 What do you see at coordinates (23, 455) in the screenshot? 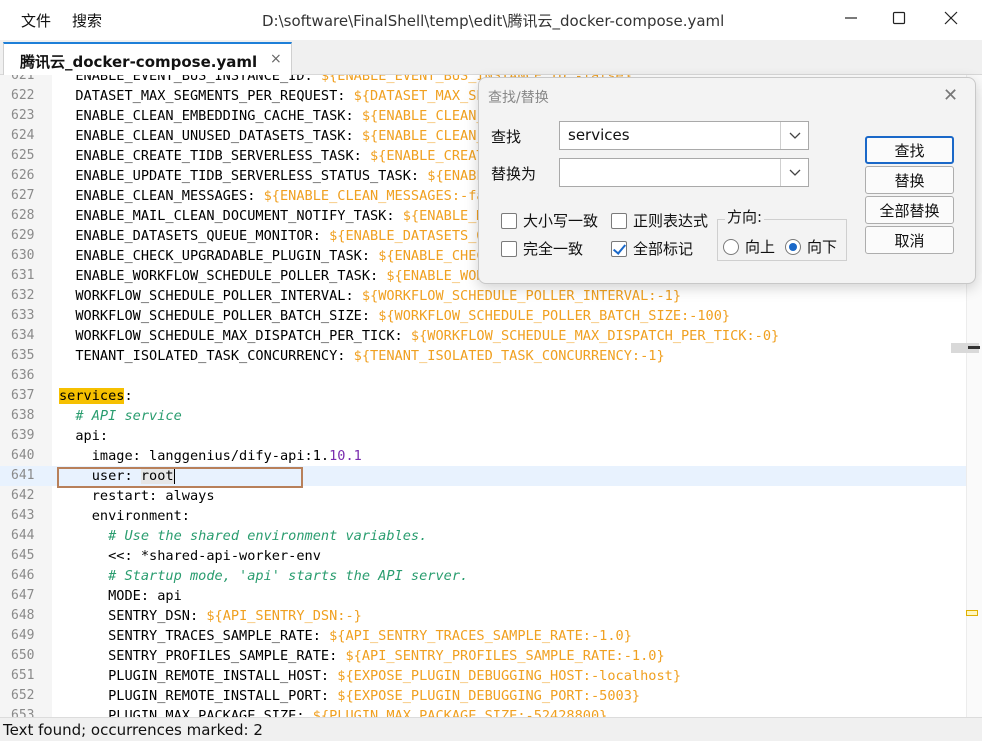
I see `line-number: 640` at bounding box center [23, 455].